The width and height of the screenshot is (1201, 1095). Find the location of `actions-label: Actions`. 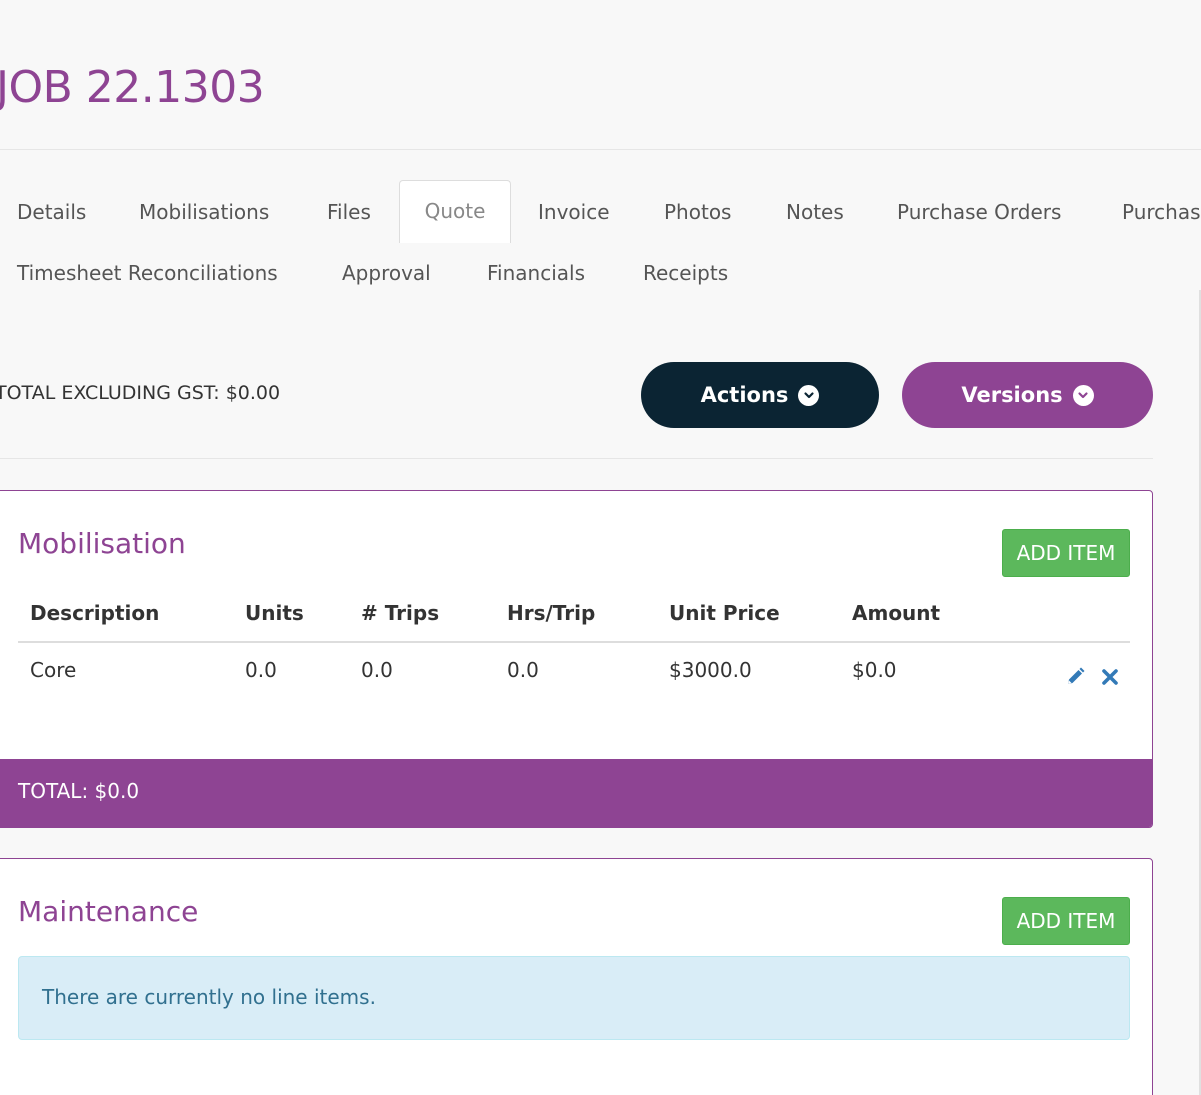

actions-label: Actions is located at coordinates (744, 395).